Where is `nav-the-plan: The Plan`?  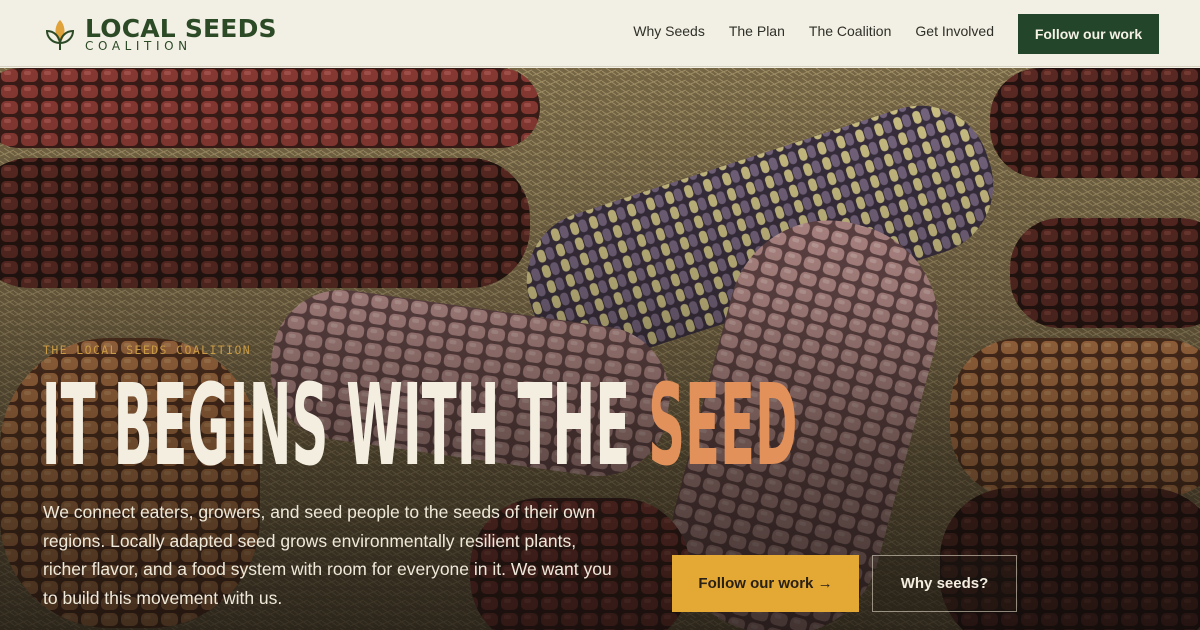
nav-the-plan: The Plan is located at coordinates (757, 31).